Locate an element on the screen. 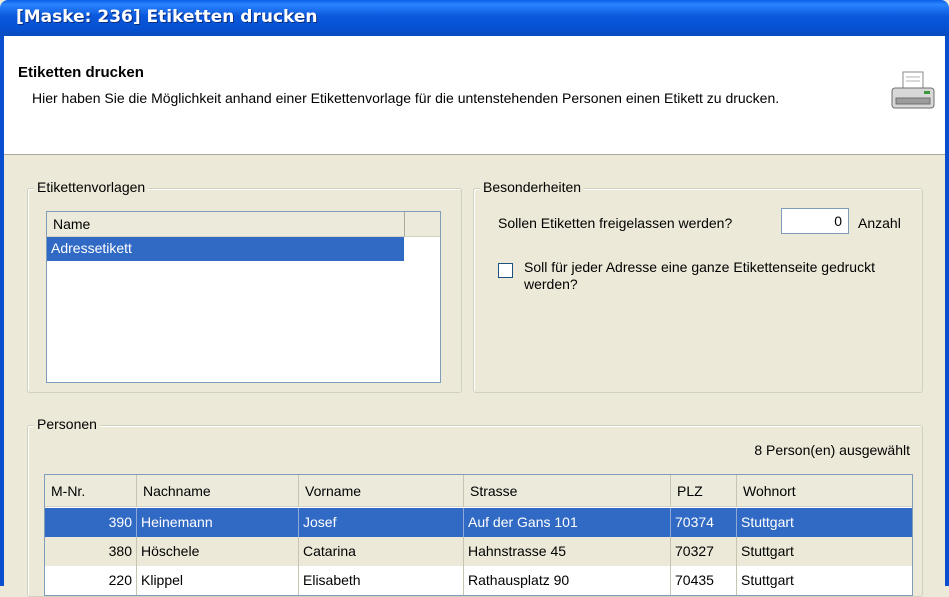 This screenshot has width=949, height=597. cell-mnr: 220 is located at coordinates (91, 580).